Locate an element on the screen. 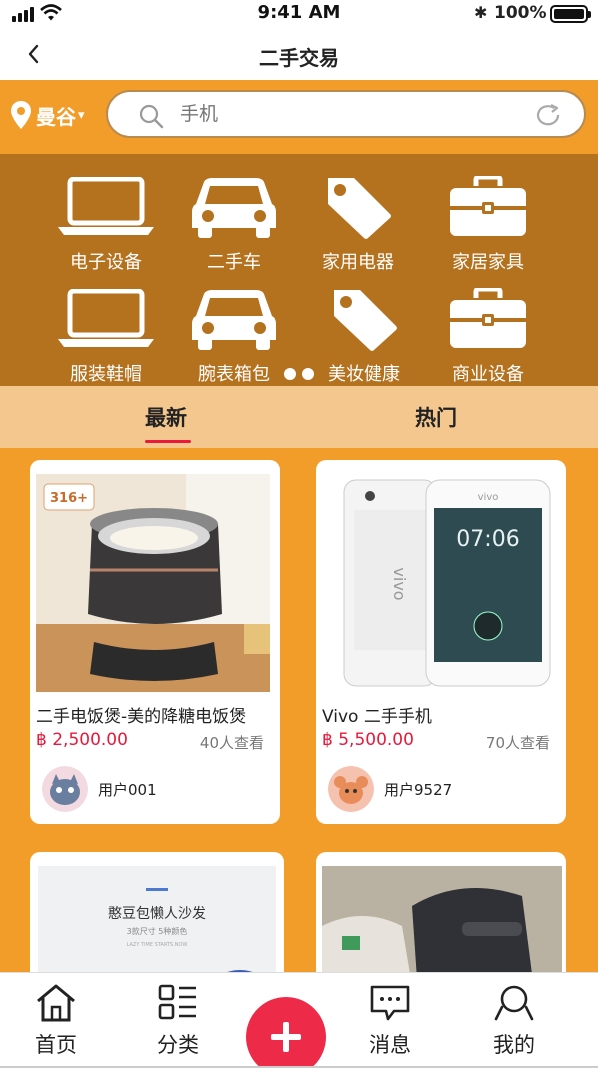 The height and width of the screenshot is (1068, 598). category-cars: 二手车 is located at coordinates (234, 223).